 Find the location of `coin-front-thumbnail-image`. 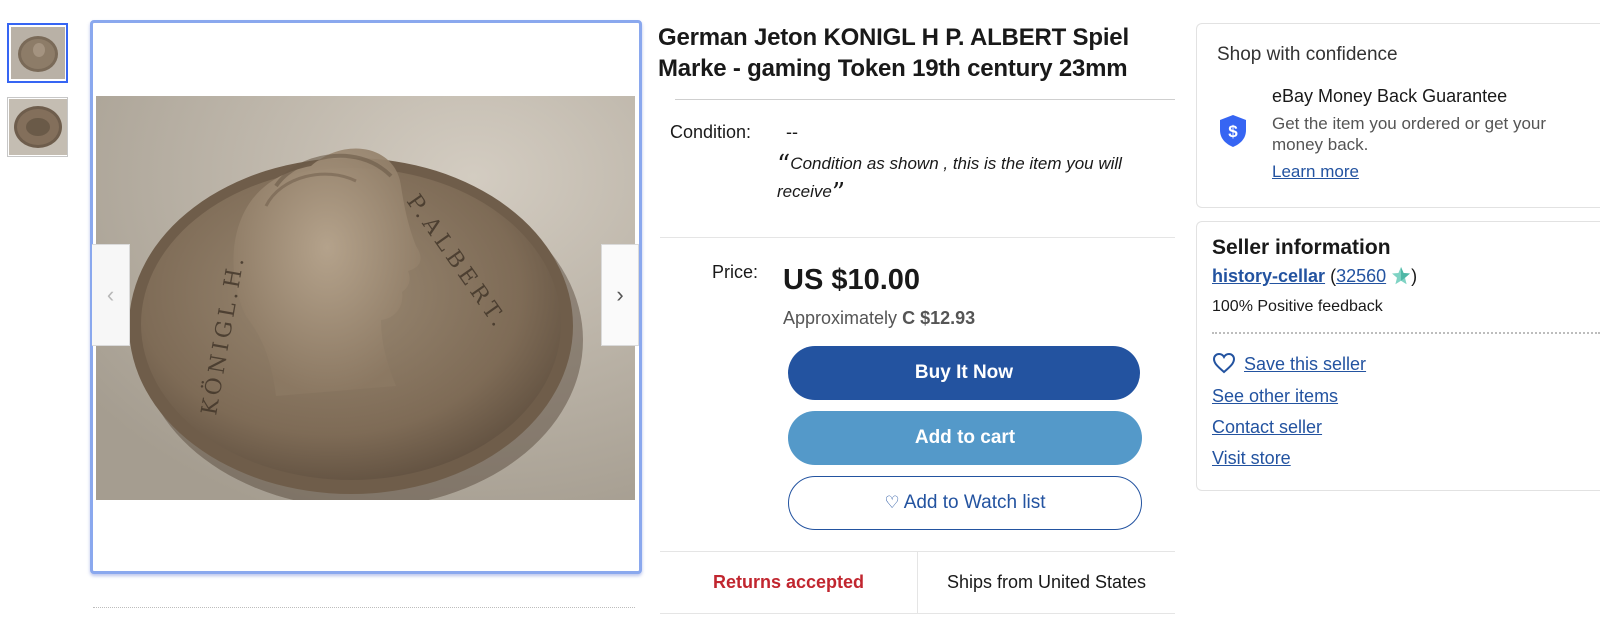

coin-front-thumbnail-image is located at coordinates (37, 53).